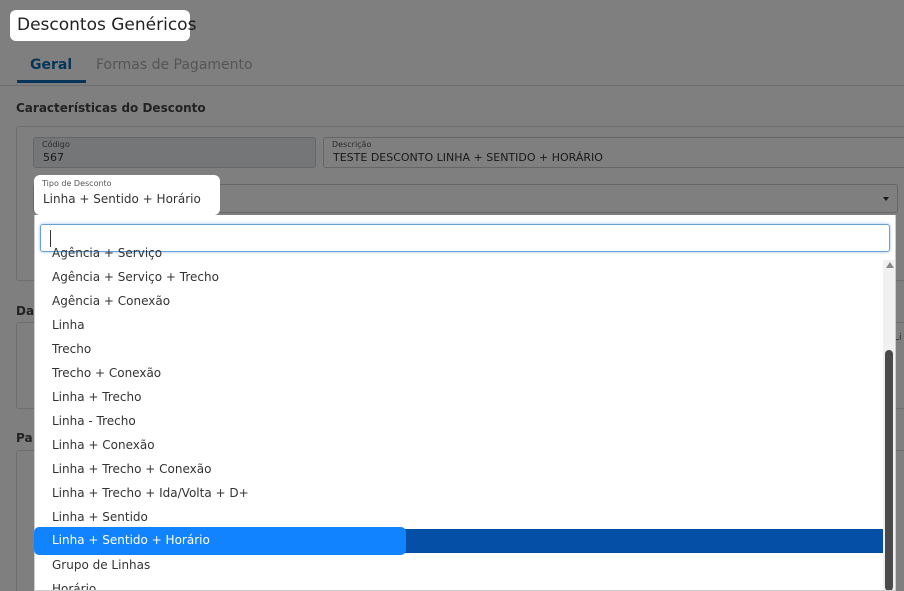 This screenshot has height=591, width=904. I want to click on selected-option-label: Linha + Sentido + Horário, so click(131, 540).